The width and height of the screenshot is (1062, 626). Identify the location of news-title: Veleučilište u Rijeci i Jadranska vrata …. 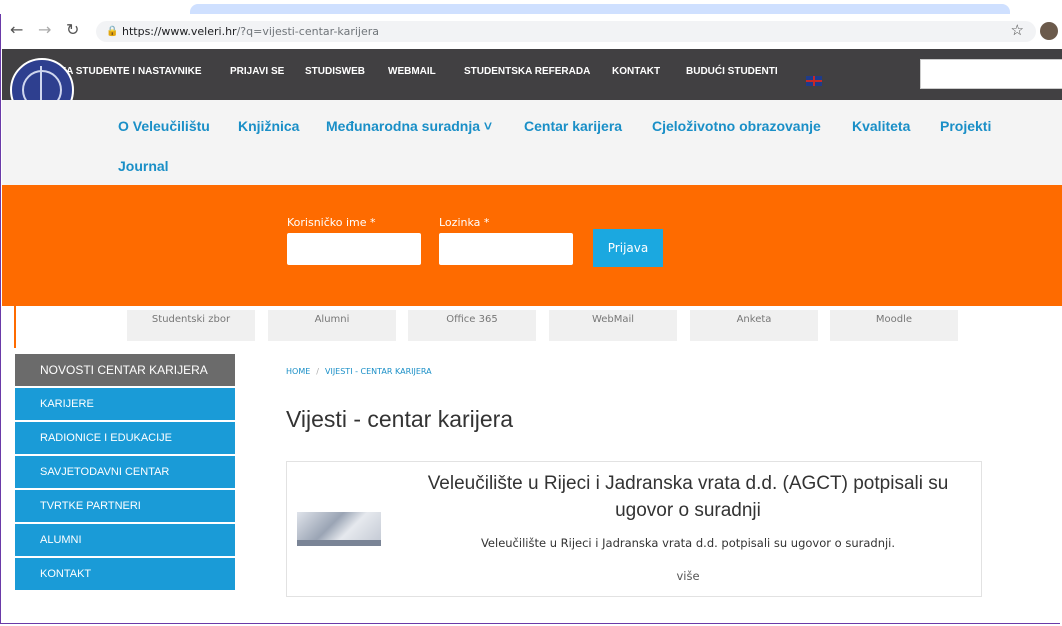
(688, 497).